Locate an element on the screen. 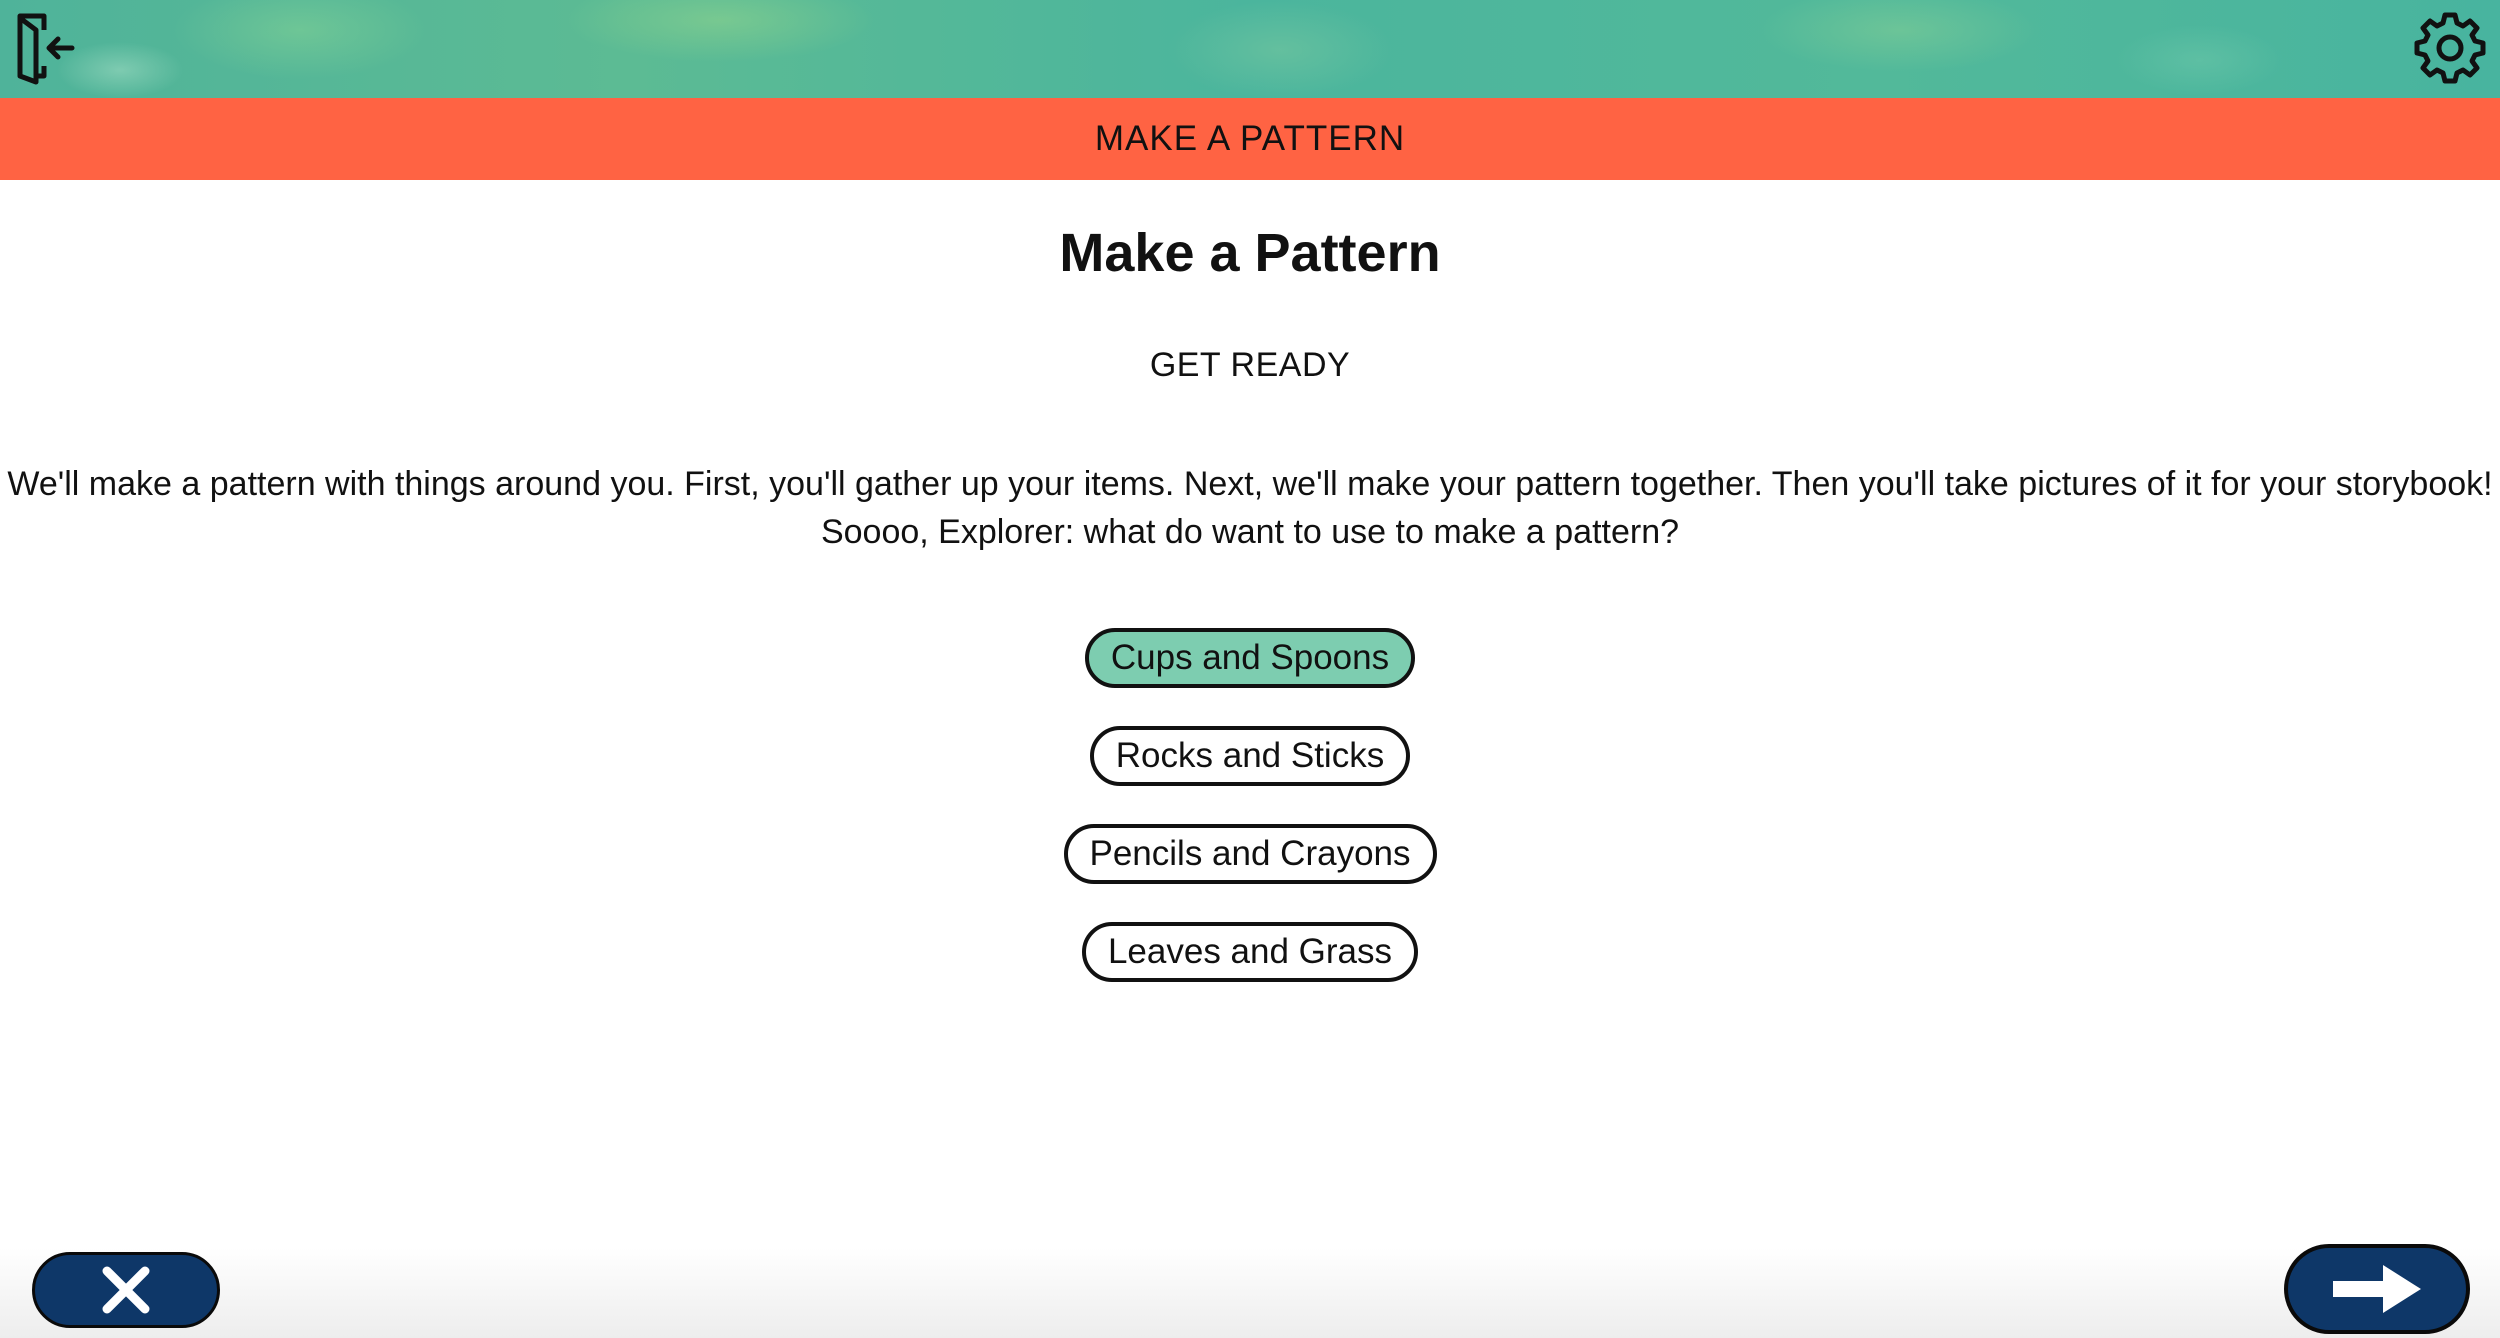 The width and height of the screenshot is (2500, 1338). exit-door-icon is located at coordinates (45, 48).